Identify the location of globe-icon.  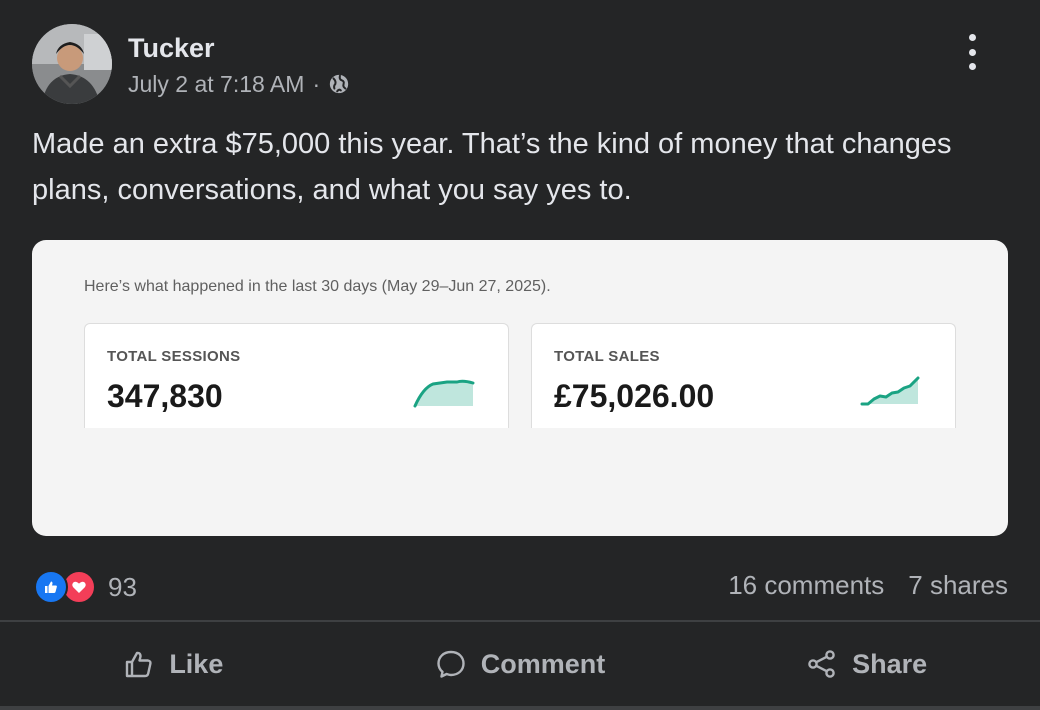
(339, 84).